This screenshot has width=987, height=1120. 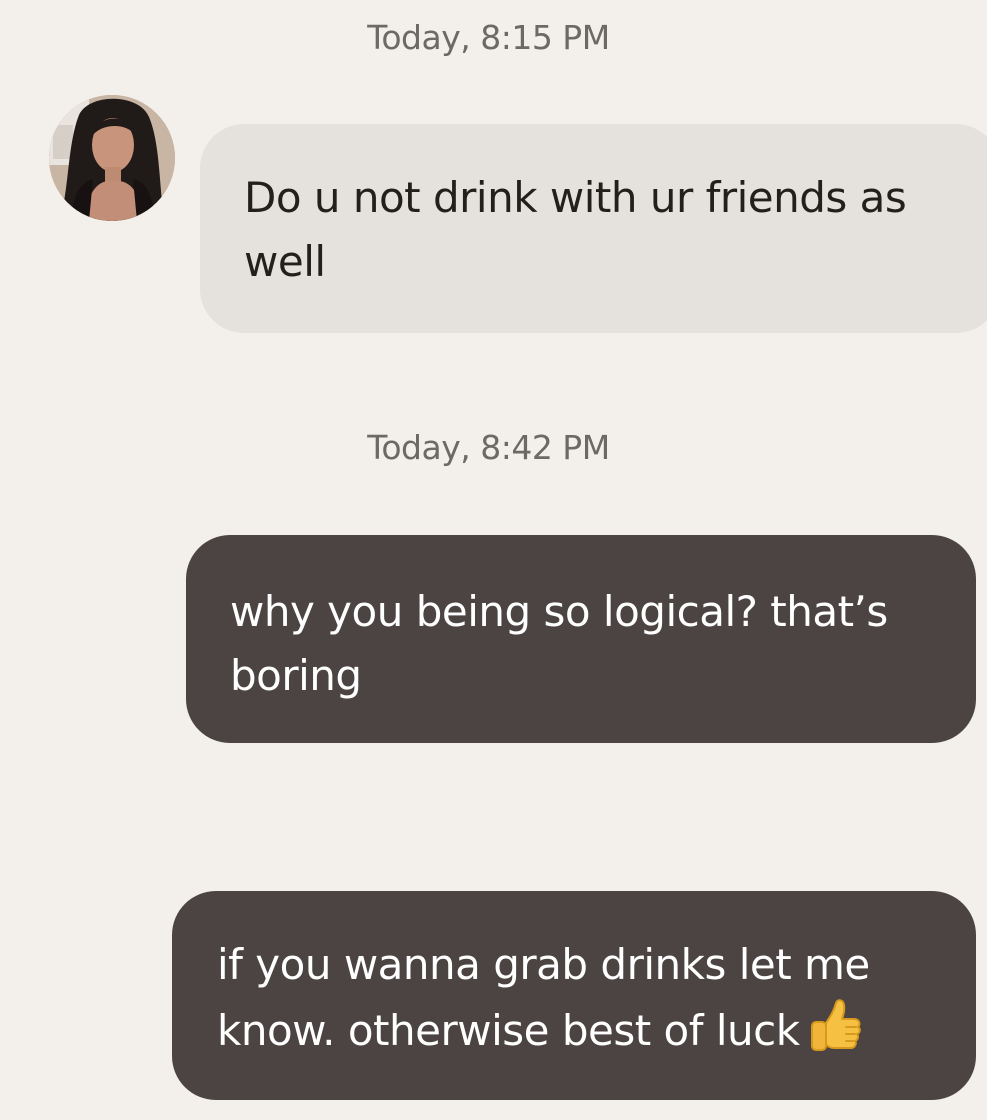 What do you see at coordinates (488, 37) in the screenshot?
I see `timestamp: Today, 8:15 PM` at bounding box center [488, 37].